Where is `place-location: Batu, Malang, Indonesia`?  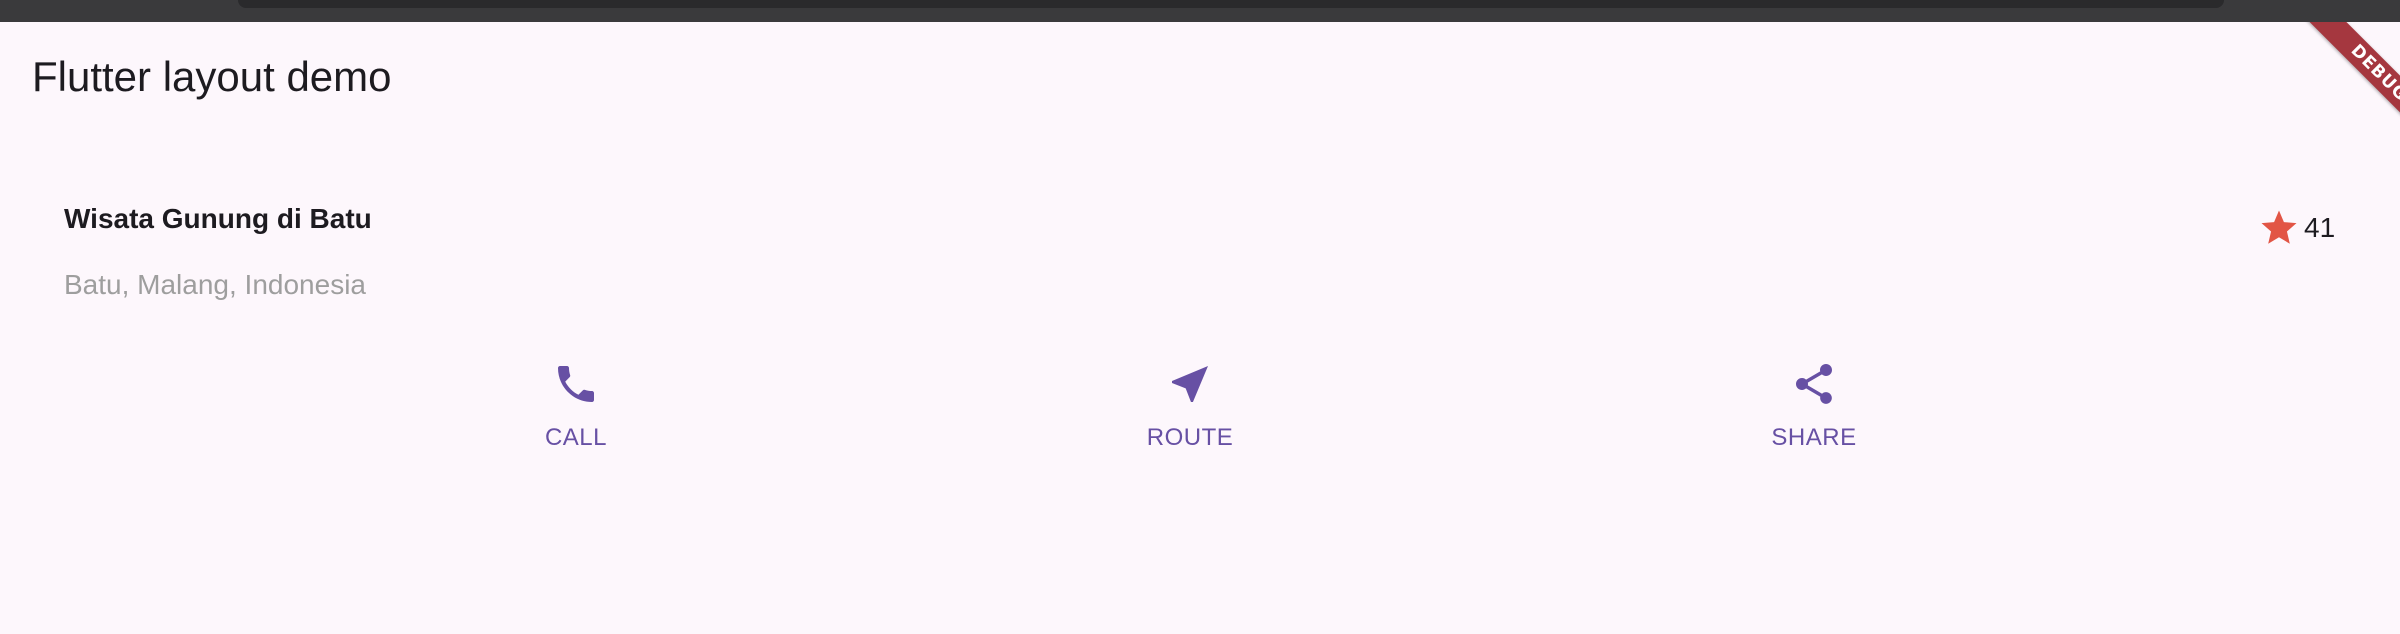
place-location: Batu, Malang, Indonesia is located at coordinates (215, 284).